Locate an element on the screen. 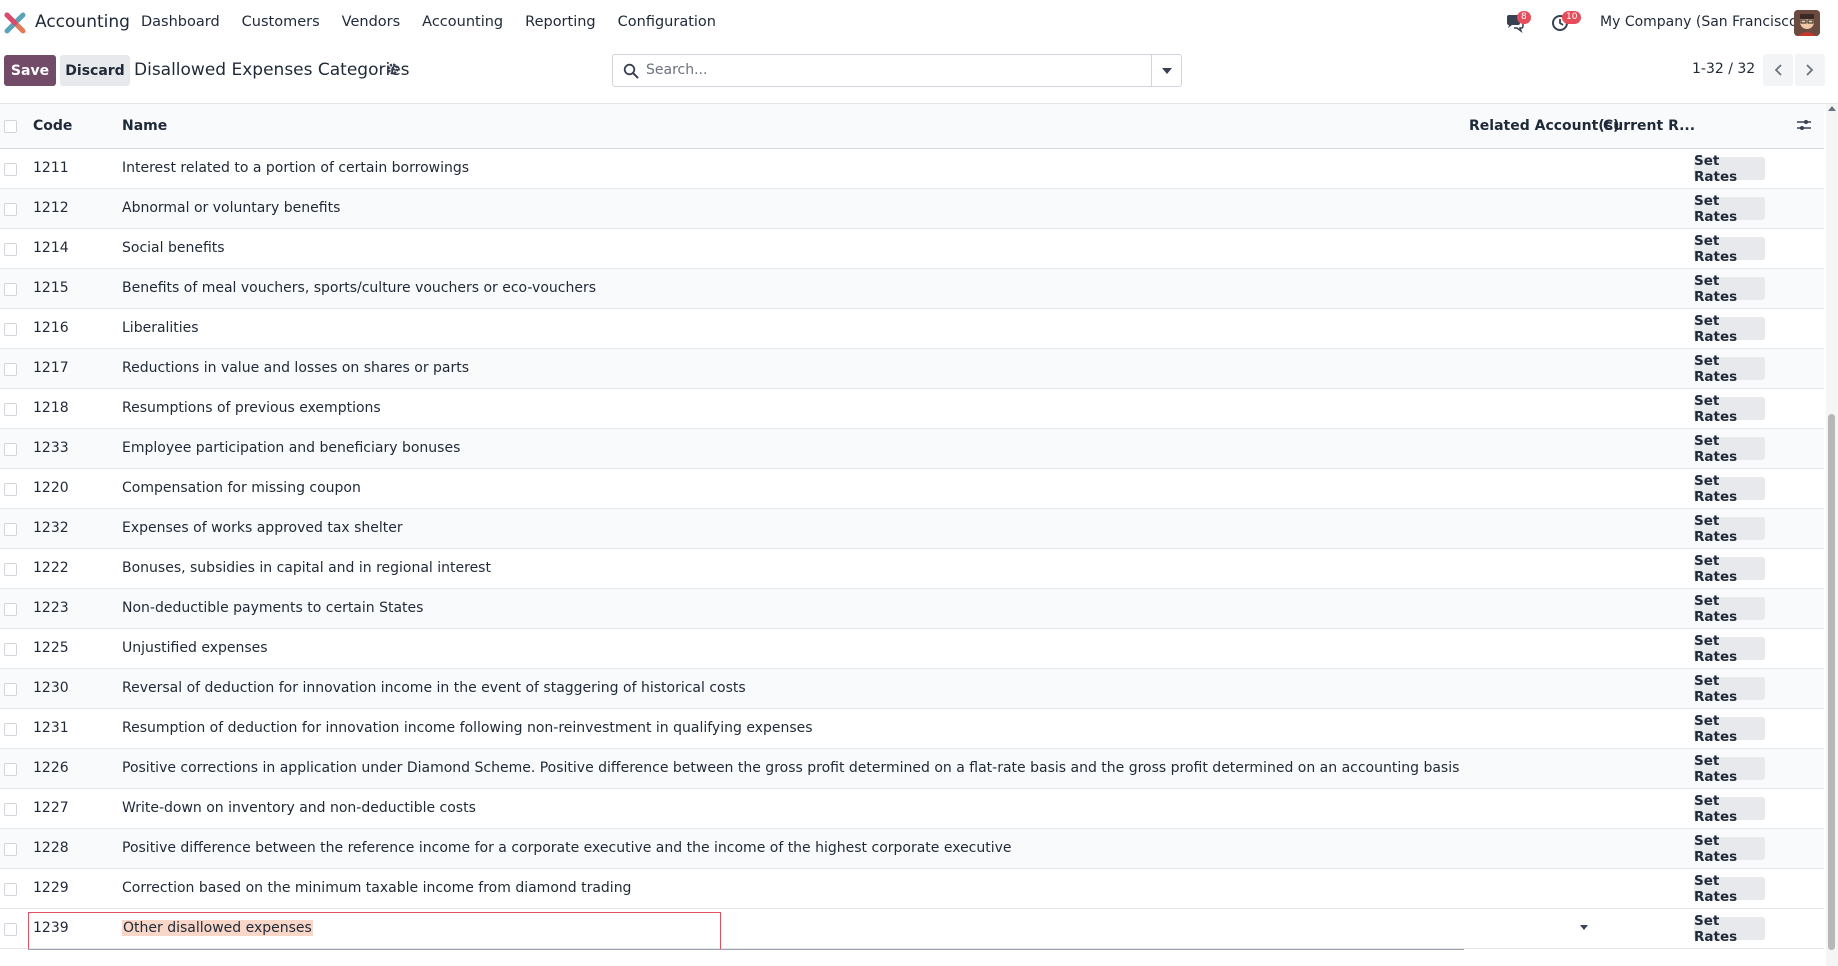 This screenshot has height=966, width=1838. pager-value: 1-32 / 32 is located at coordinates (1723, 69).